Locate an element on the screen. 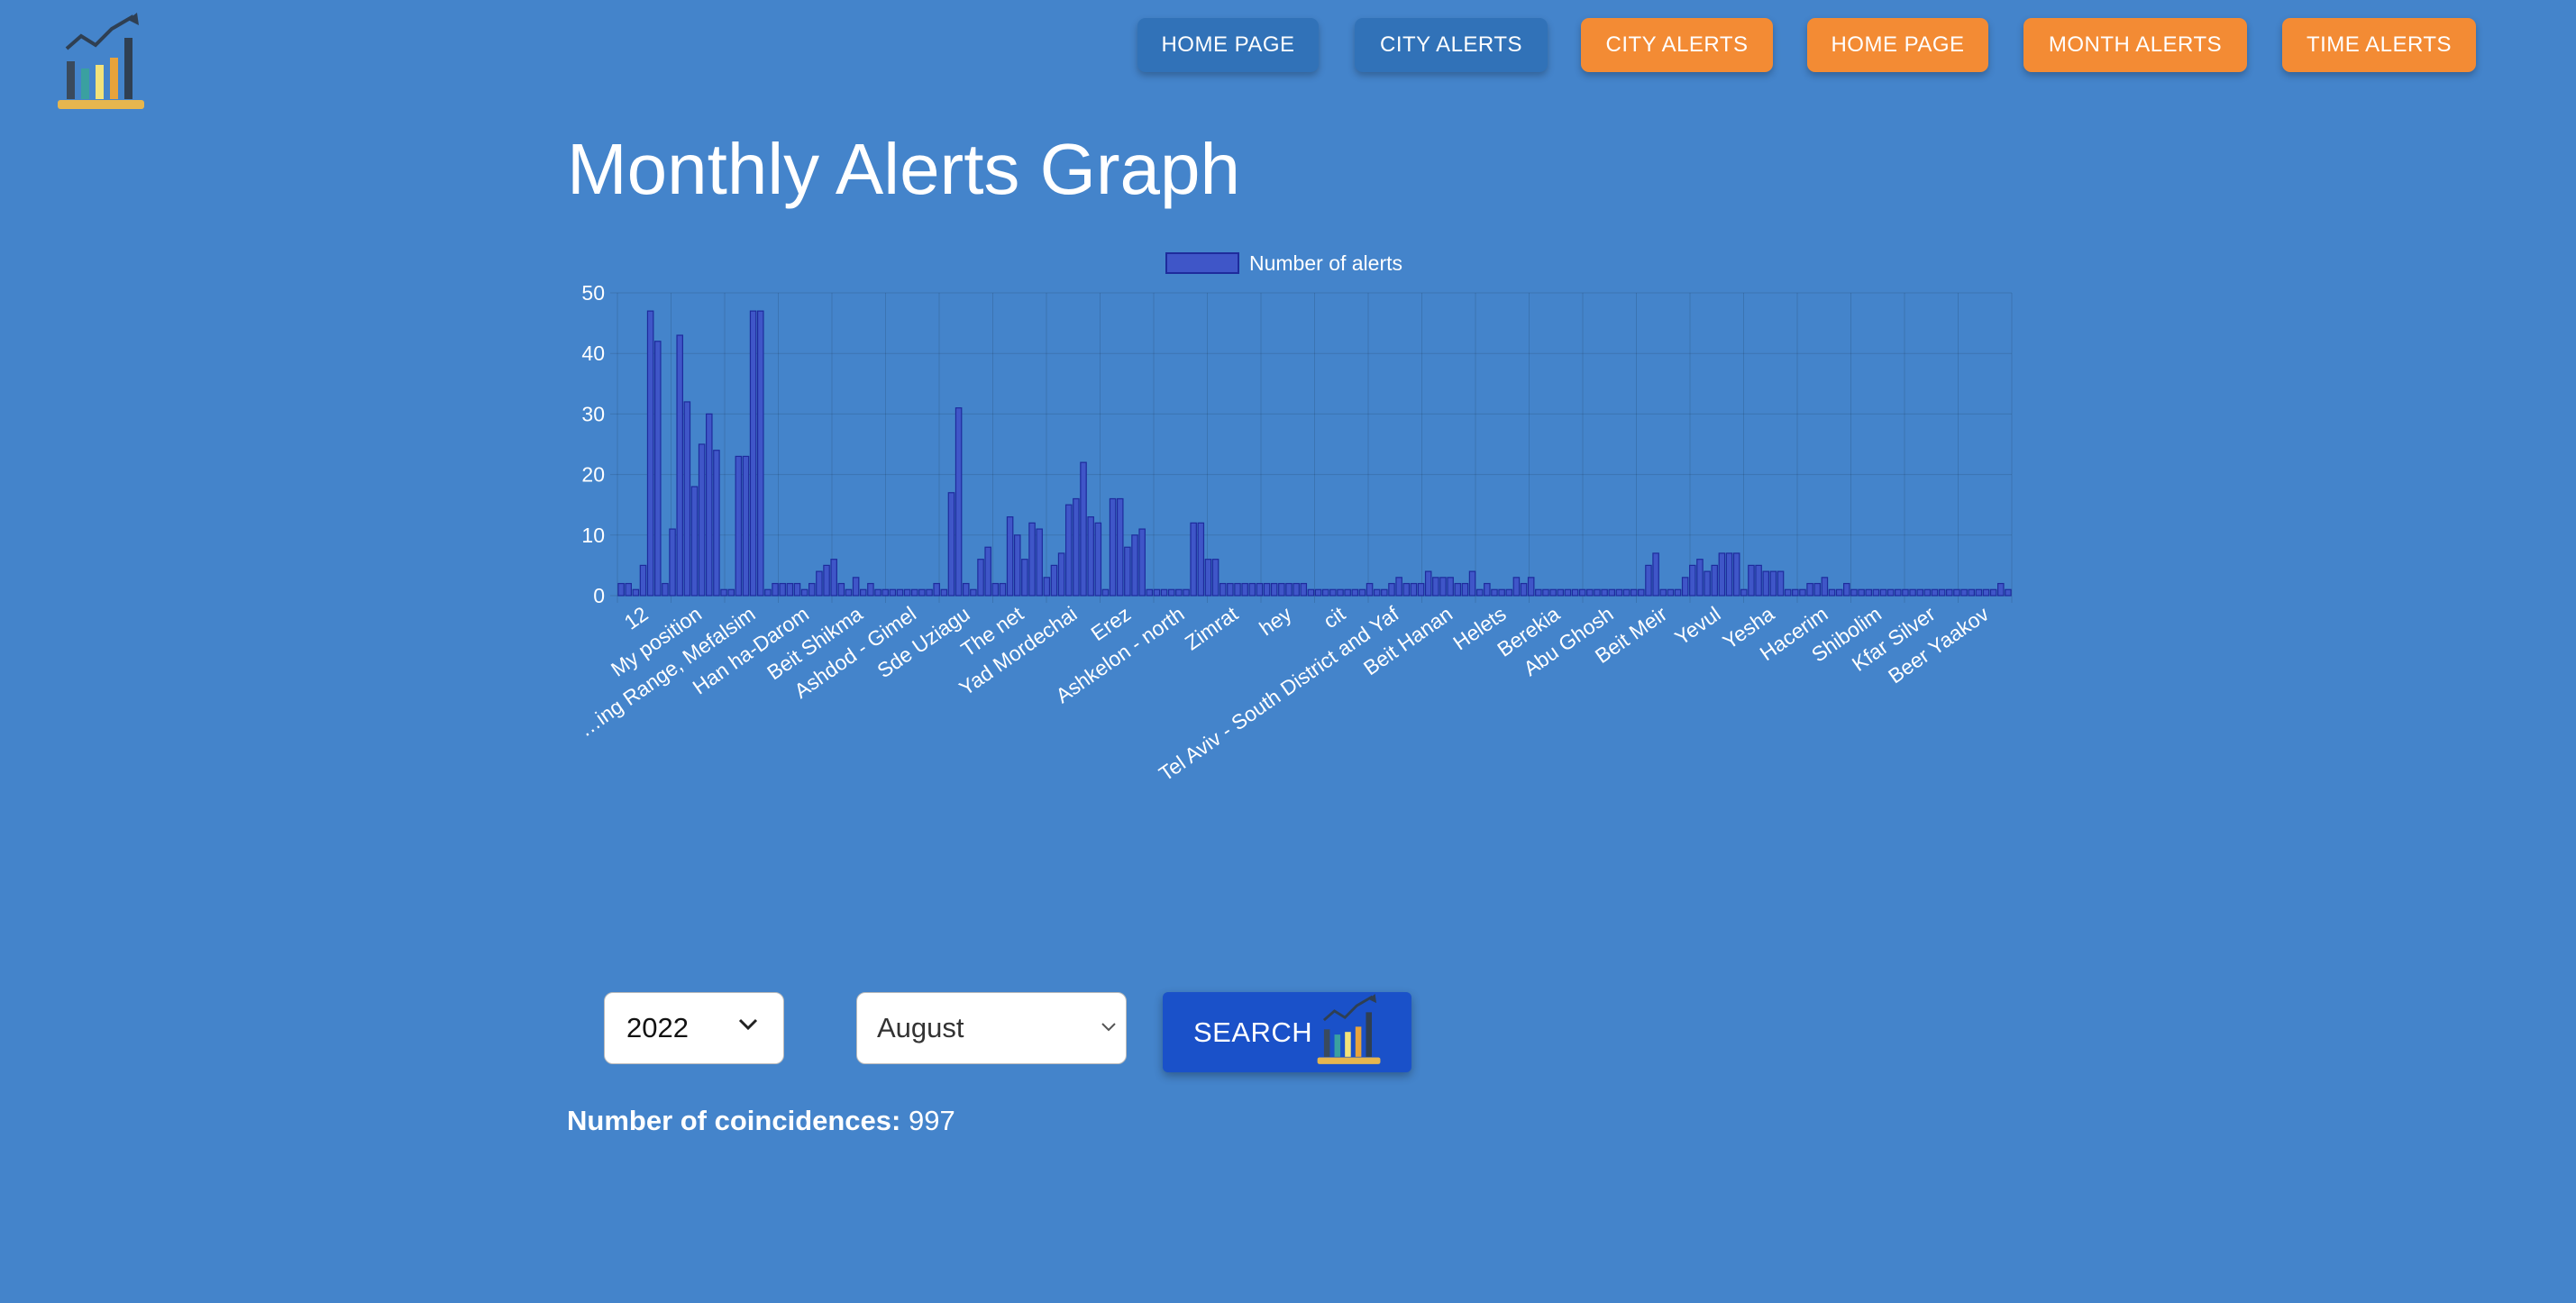  nav-city-alerts-orange-button: CITY ALERTS is located at coordinates (1677, 45).